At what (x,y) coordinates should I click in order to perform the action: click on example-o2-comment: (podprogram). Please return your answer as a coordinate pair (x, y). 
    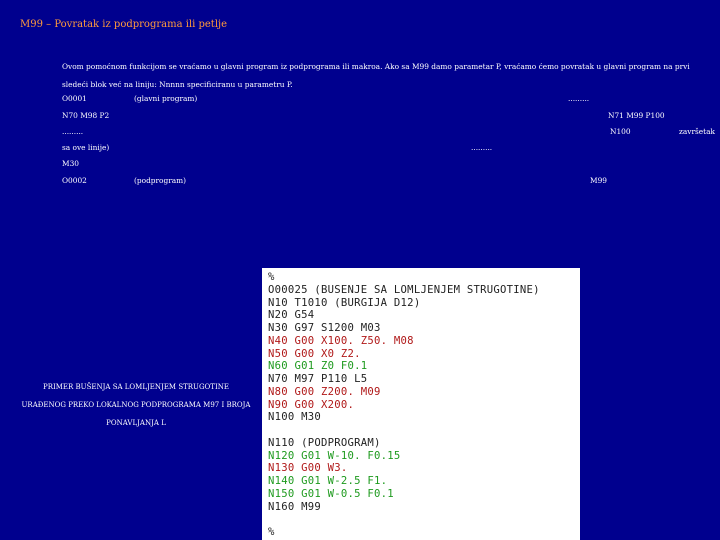
    Looking at the image, I should click on (160, 180).